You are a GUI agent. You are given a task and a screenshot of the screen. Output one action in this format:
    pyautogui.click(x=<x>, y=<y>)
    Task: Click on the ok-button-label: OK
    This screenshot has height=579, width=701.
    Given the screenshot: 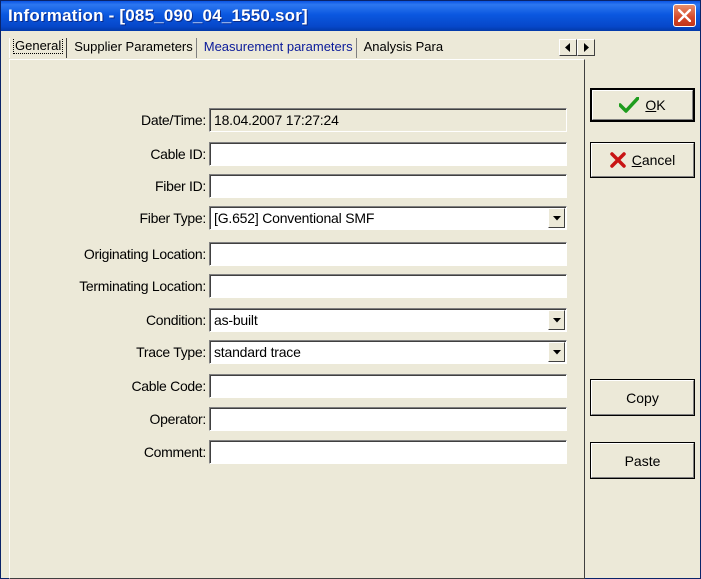 What is the action you would take?
    pyautogui.click(x=655, y=105)
    